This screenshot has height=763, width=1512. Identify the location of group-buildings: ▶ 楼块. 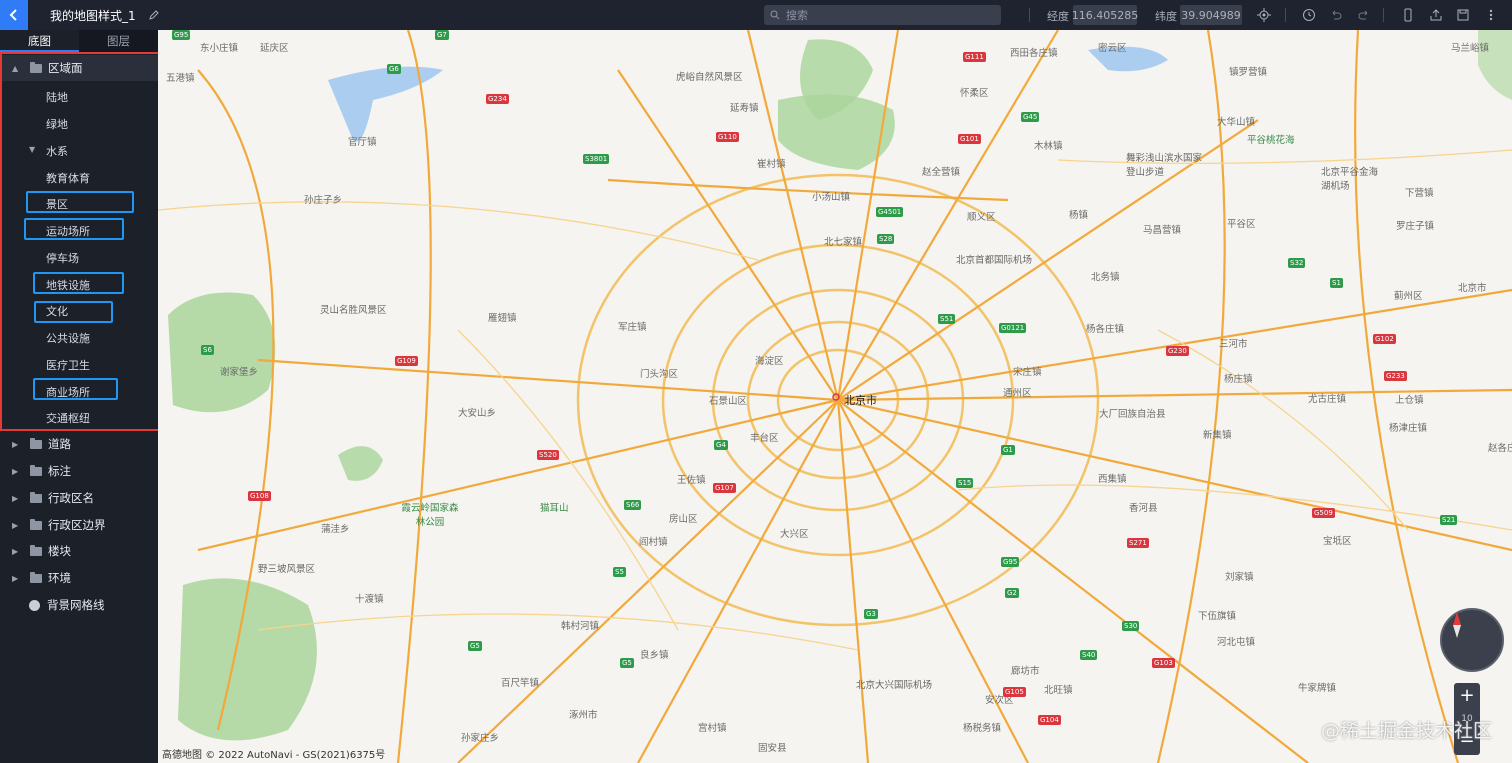
(79, 551).